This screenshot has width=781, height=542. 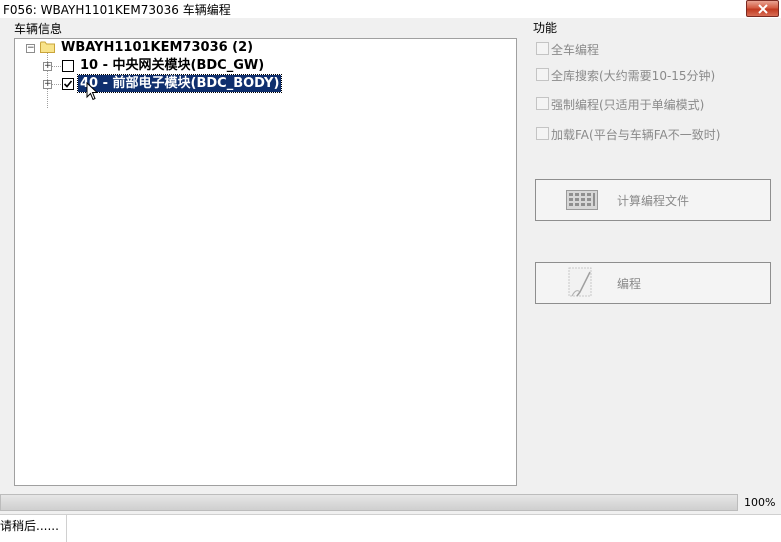 I want to click on close-icon, so click(x=762, y=8).